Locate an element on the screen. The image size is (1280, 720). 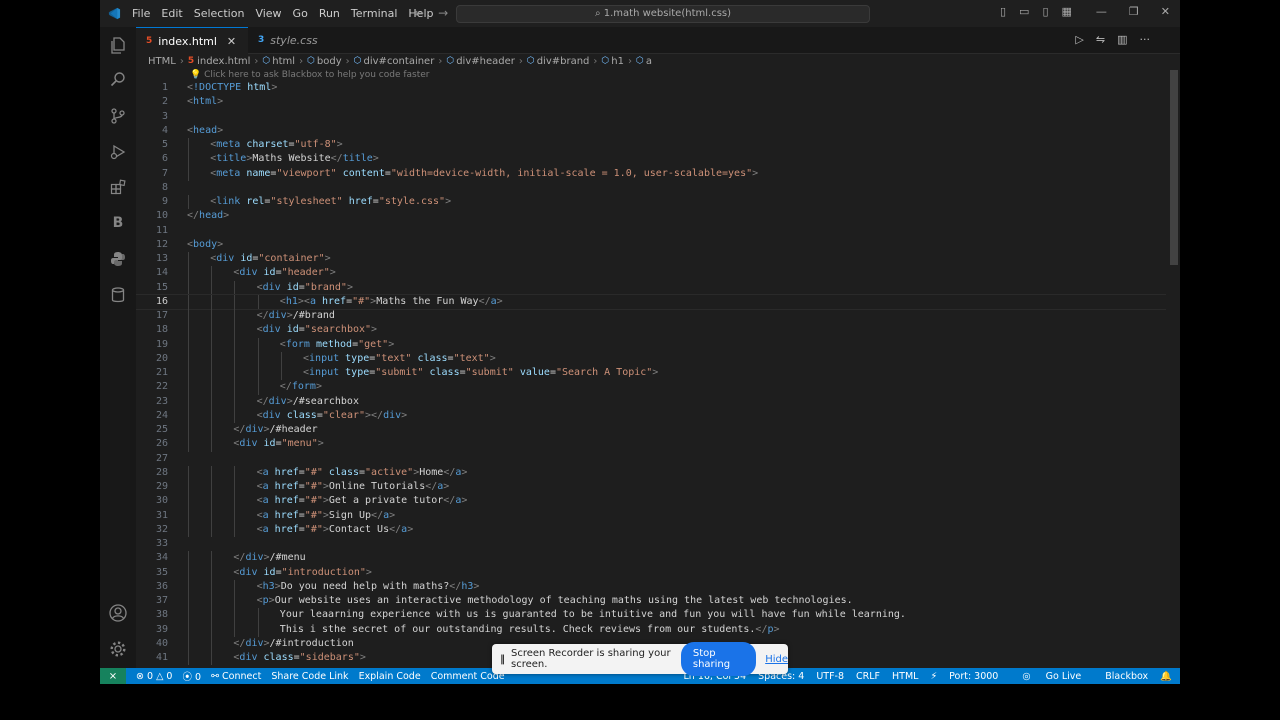
port-item: ⚡ Port: 3000 is located at coordinates (970, 676).